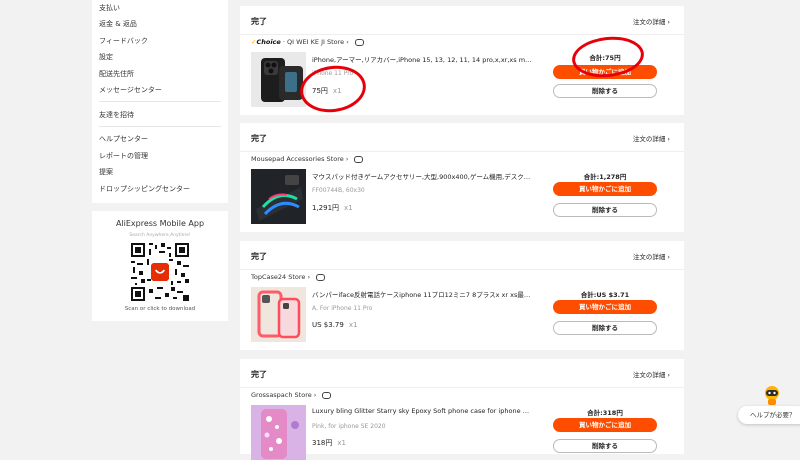 This screenshot has width=800, height=460. What do you see at coordinates (605, 177) in the screenshot?
I see `order-total: 合計:1,278円` at bounding box center [605, 177].